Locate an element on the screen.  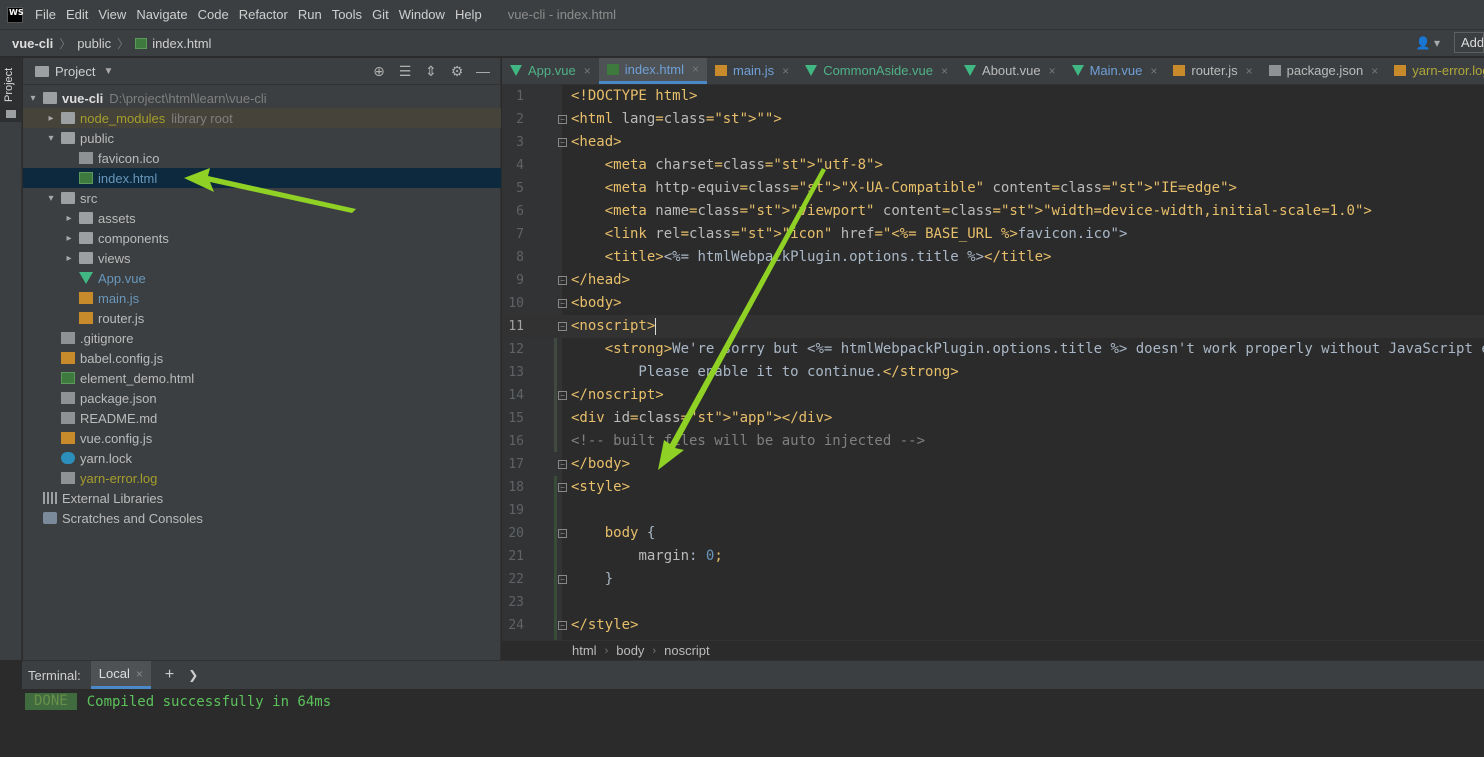
code-line: 22 − } is located at coordinates (993, 579).